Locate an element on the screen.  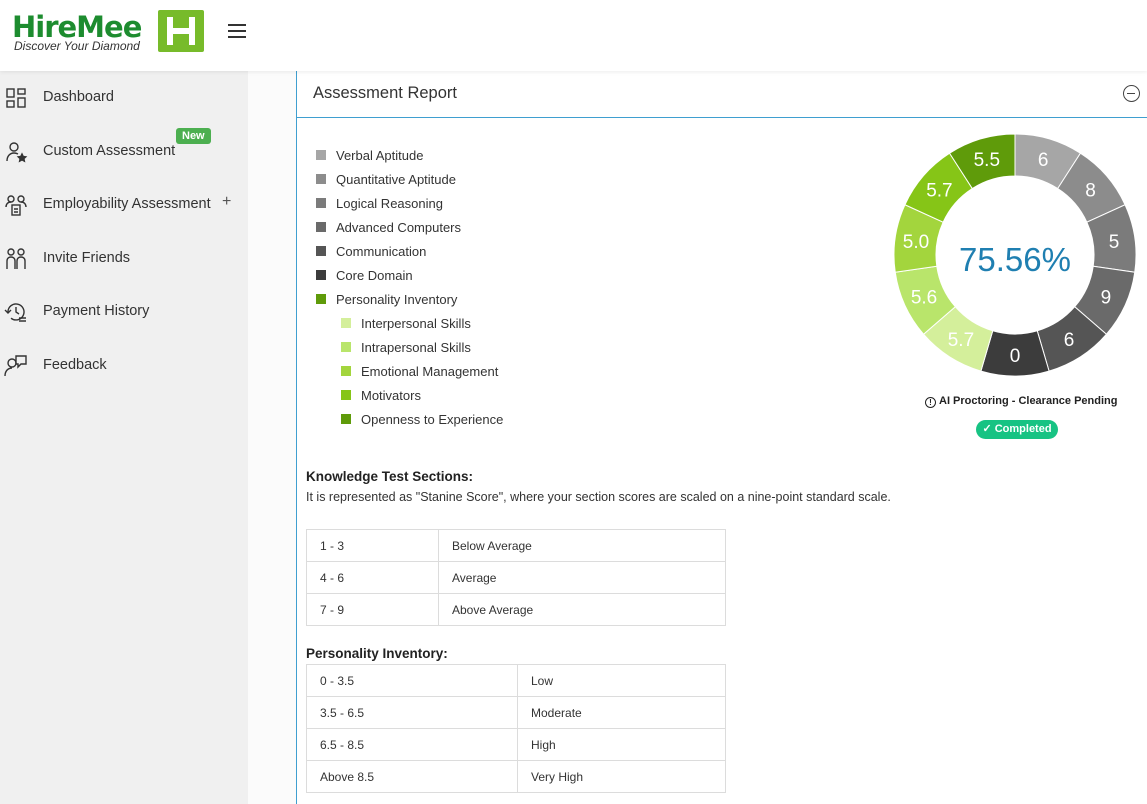
collapse-minus-icon is located at coordinates (1131, 93).